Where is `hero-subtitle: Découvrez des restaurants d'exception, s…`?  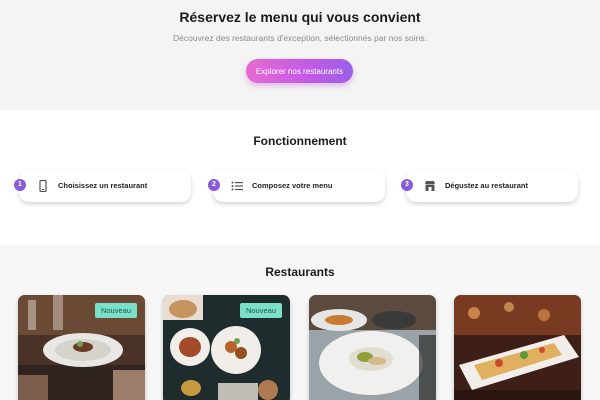 hero-subtitle: Découvrez des restaurants d'exception, s… is located at coordinates (300, 38).